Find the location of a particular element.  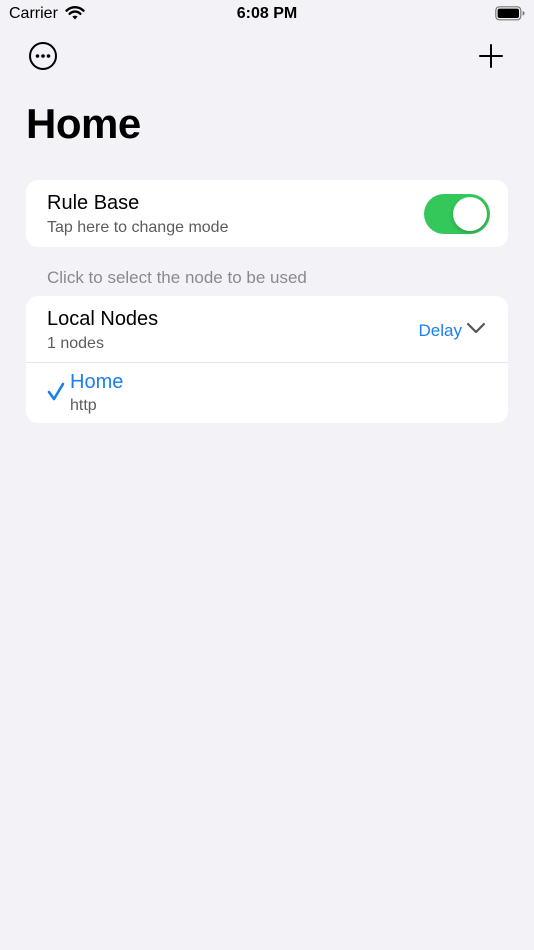

page-title: Home is located at coordinates (83, 123).